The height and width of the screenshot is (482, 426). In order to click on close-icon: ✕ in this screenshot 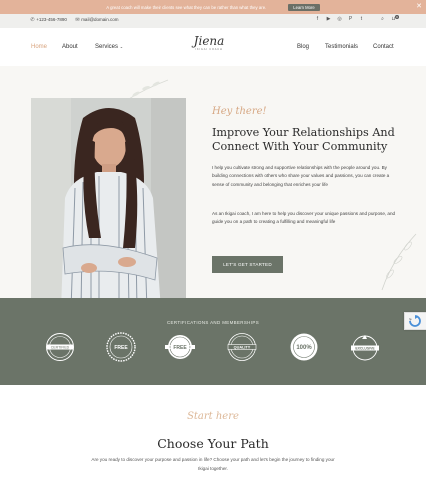, I will do `click(419, 6)`.